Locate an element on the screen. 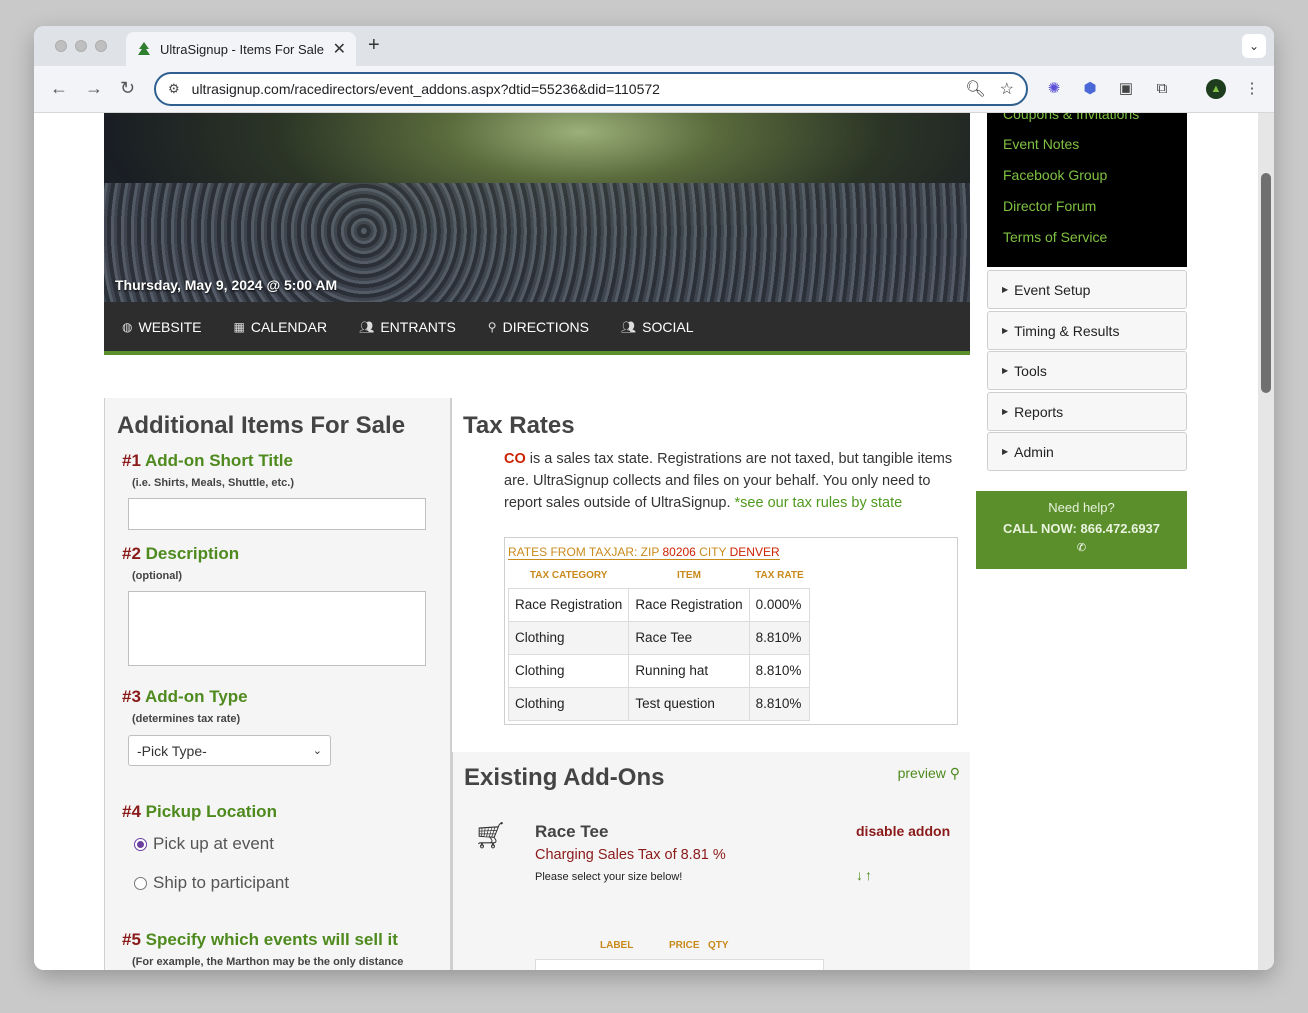 Image resolution: width=1308 pixels, height=1013 pixels. zoom-icon: 🔍︎ is located at coordinates (975, 89).